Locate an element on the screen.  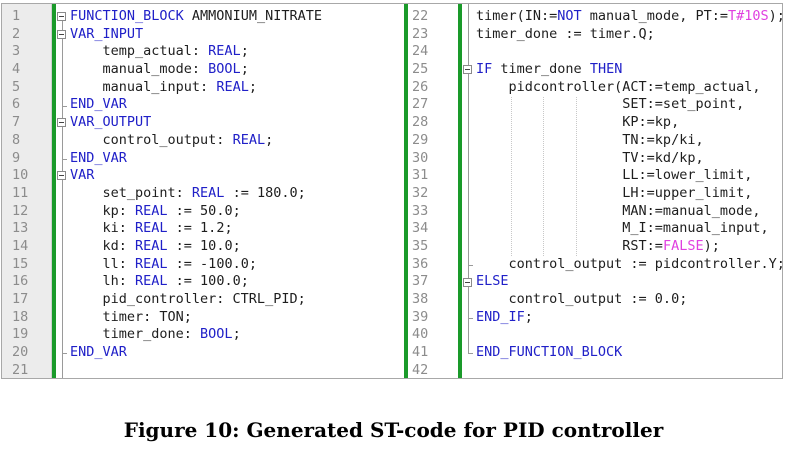
code-line: END_VAR is located at coordinates (237, 353).